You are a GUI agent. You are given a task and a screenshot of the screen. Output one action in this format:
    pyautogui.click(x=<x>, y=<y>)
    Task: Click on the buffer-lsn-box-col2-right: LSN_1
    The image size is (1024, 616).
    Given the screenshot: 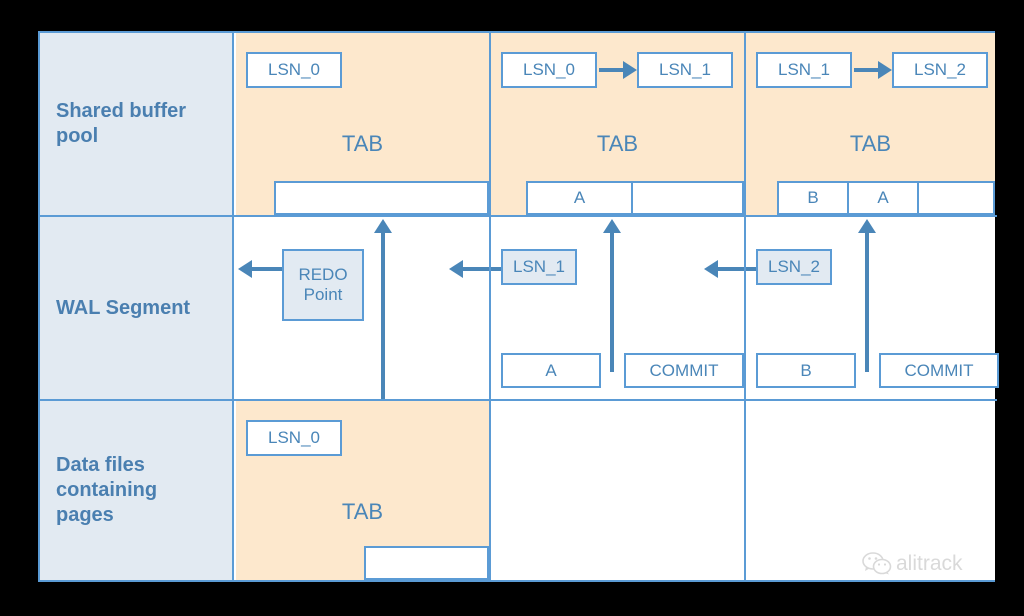 What is the action you would take?
    pyautogui.click(x=685, y=70)
    